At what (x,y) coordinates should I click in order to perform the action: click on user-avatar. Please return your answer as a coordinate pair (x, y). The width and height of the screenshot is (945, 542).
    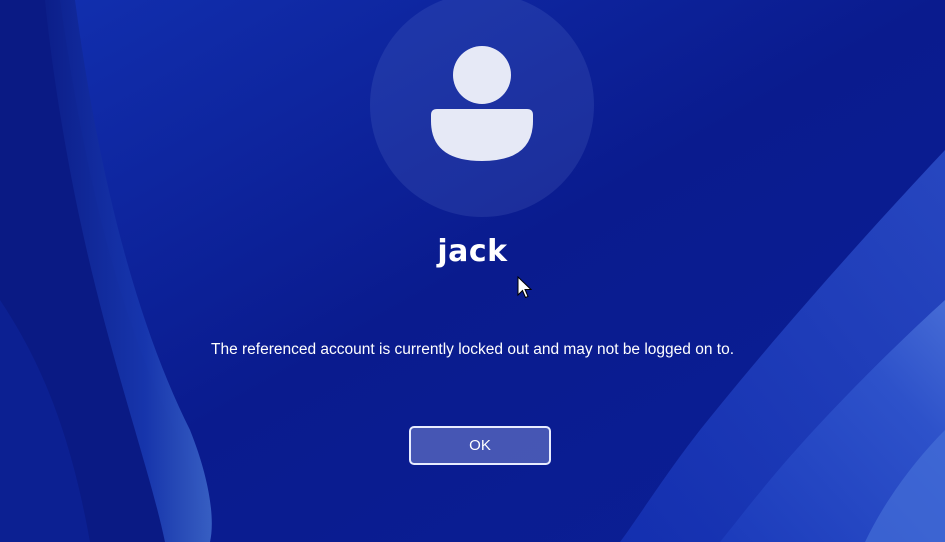
    Looking at the image, I should click on (482, 108).